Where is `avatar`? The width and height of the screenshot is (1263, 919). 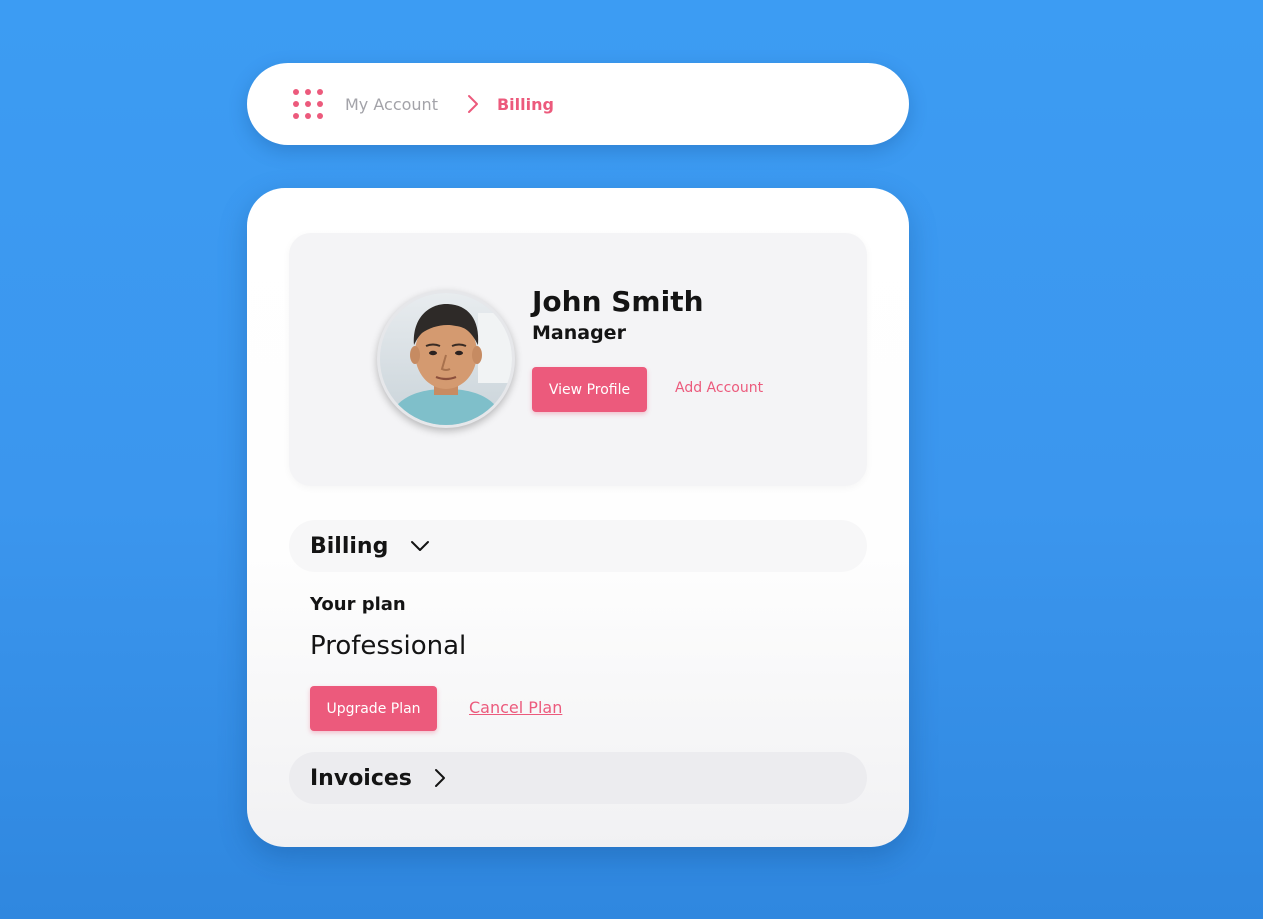
avatar is located at coordinates (446, 359).